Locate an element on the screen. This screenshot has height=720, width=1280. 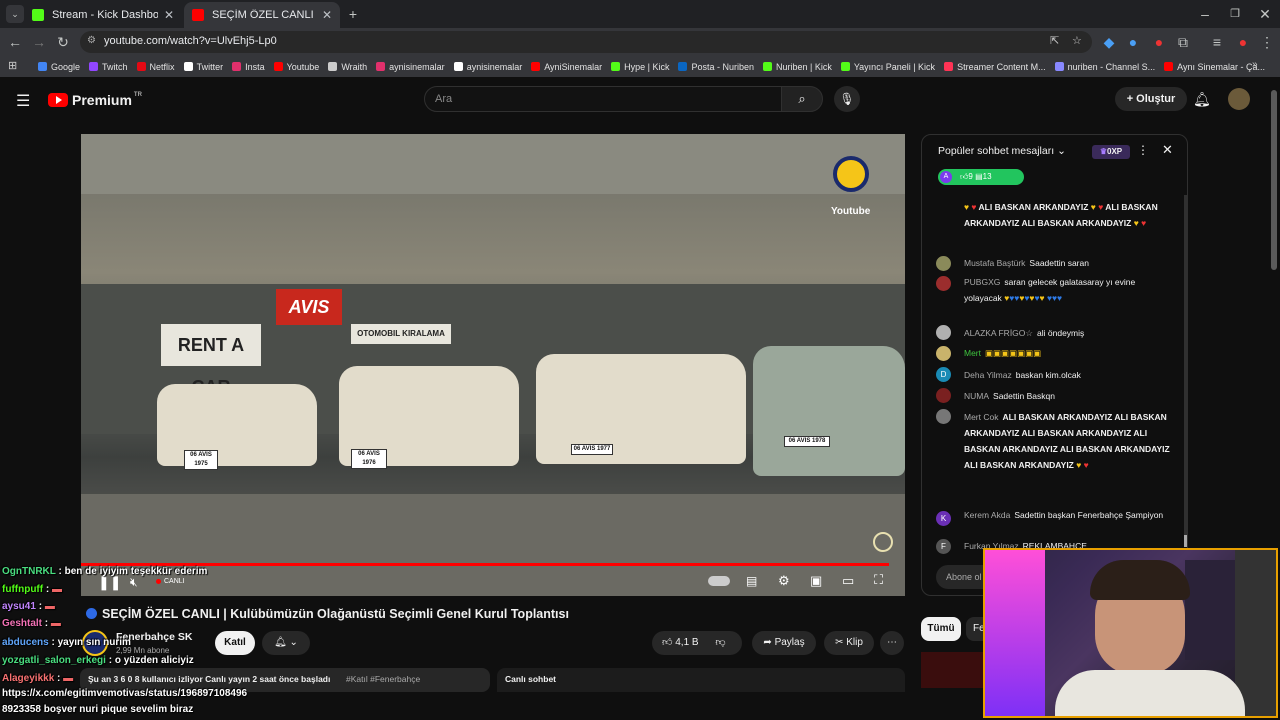
forward-button: → is located at coordinates (39, 42).